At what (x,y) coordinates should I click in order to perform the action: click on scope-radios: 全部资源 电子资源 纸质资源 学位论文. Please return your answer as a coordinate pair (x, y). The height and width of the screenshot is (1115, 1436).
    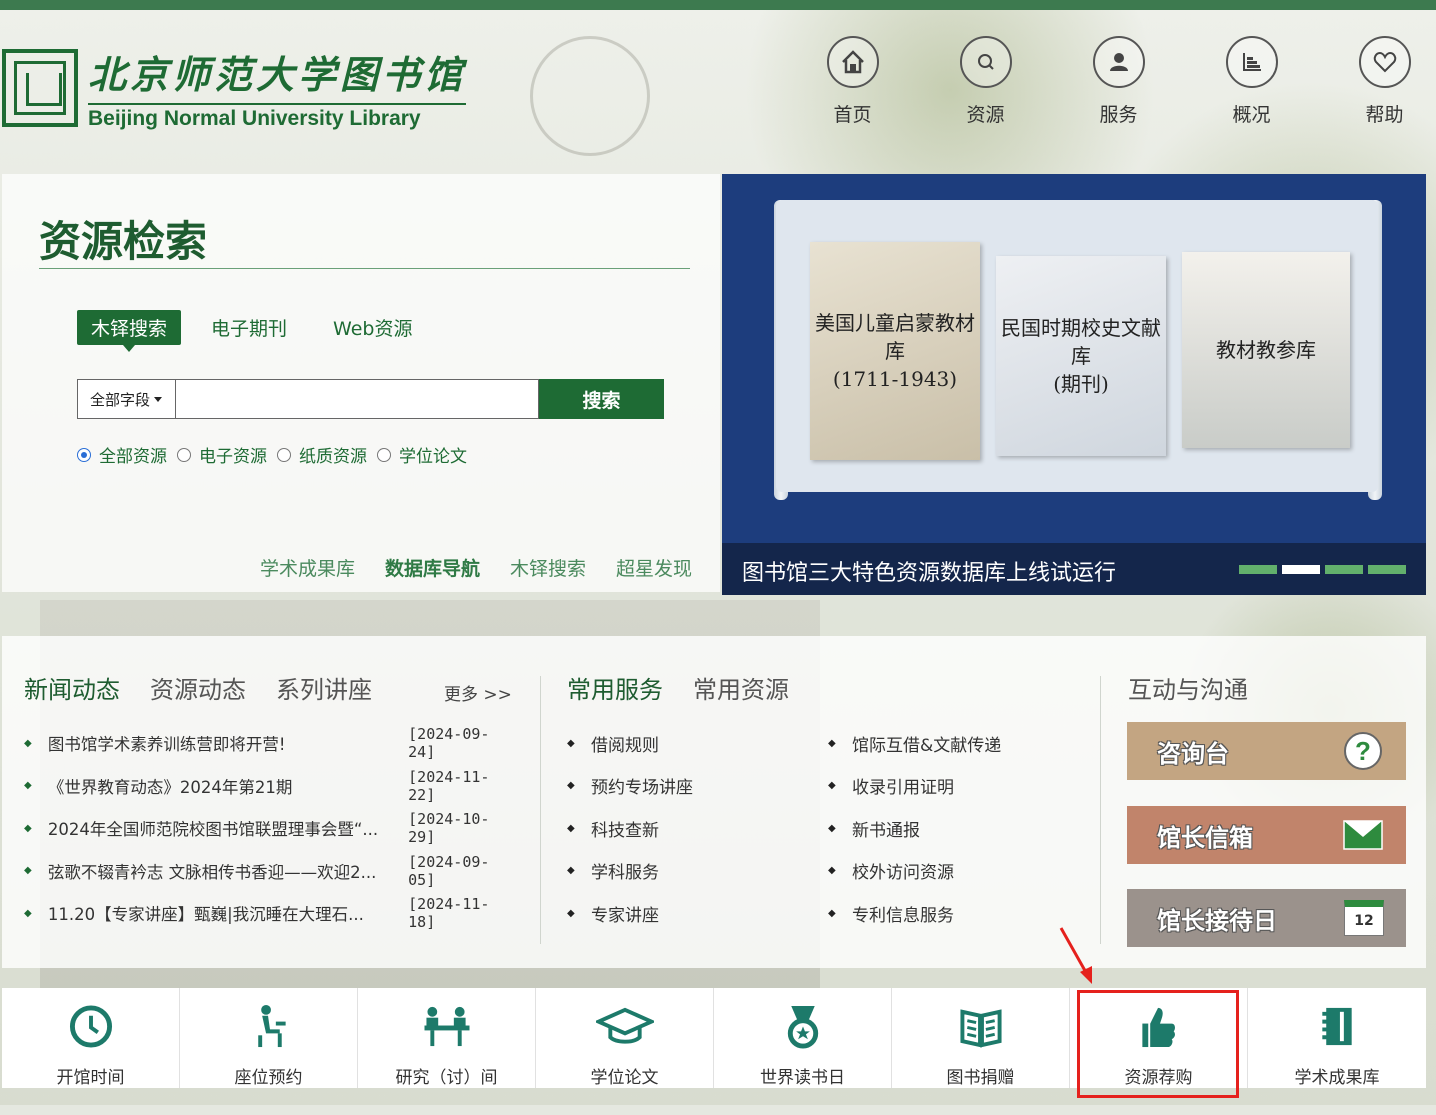
    Looking at the image, I should click on (277, 454).